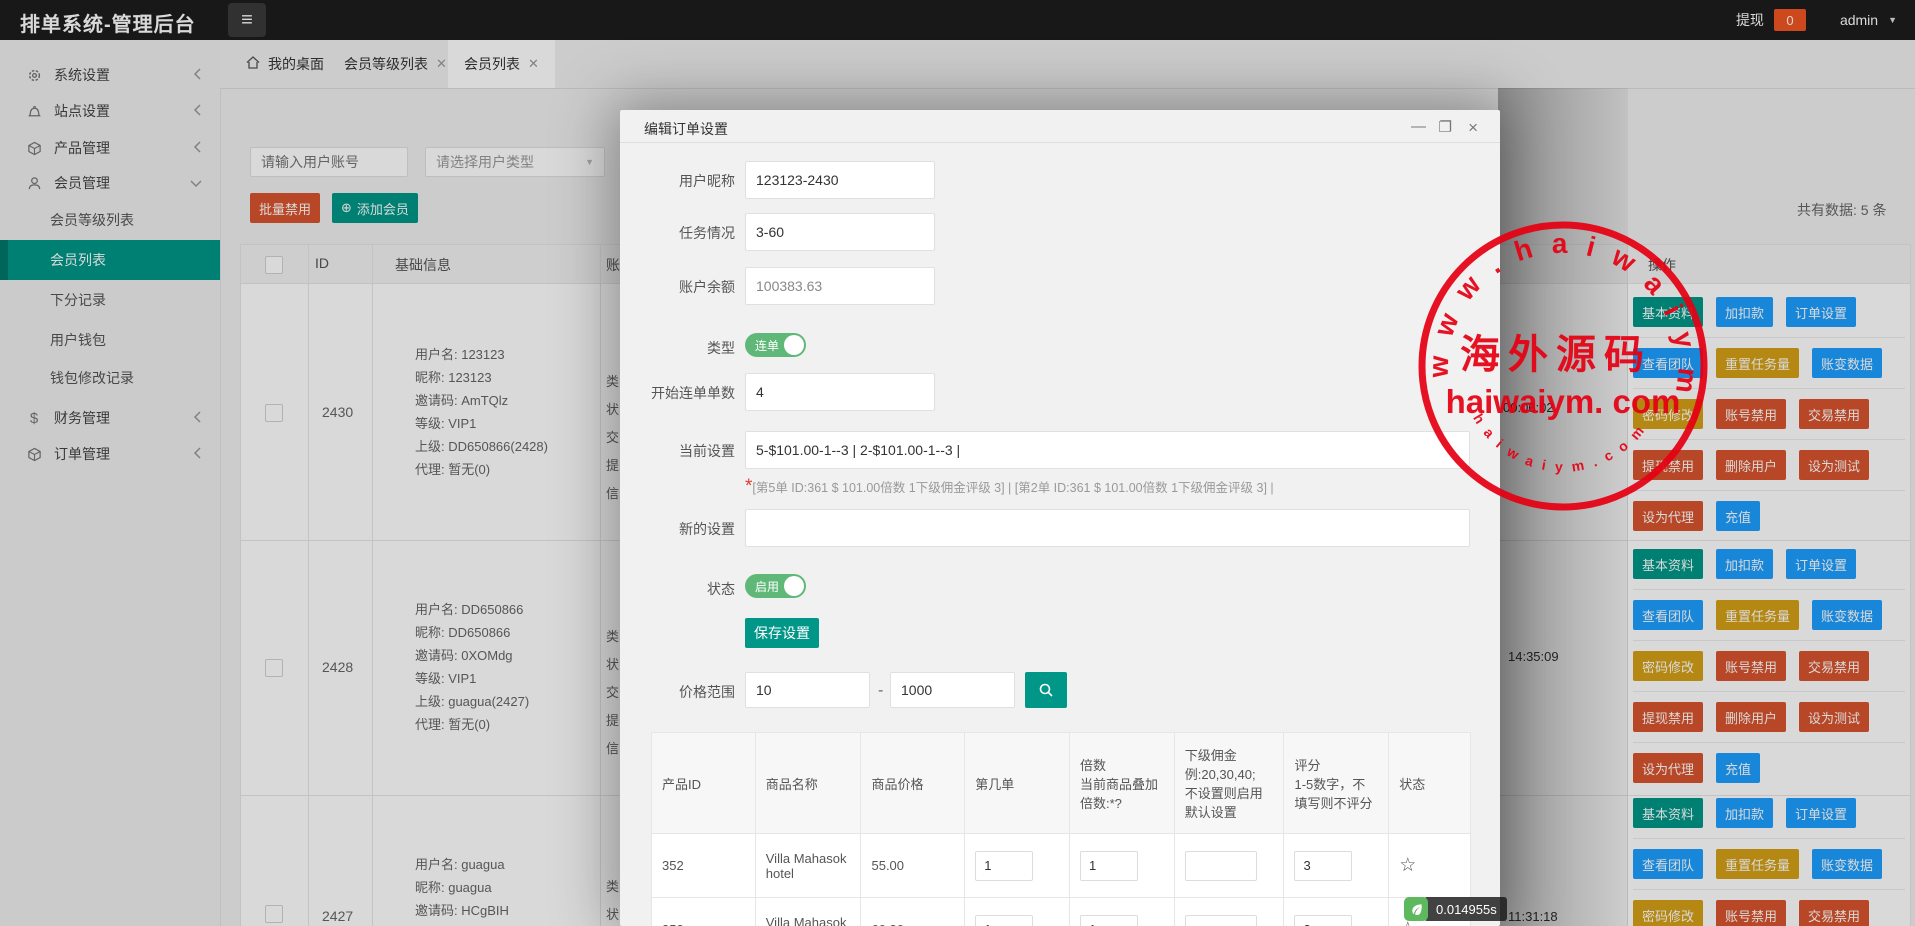 The image size is (1915, 926). Describe the element at coordinates (686, 129) in the screenshot. I see `modal-title: 编辑订单设置` at that location.